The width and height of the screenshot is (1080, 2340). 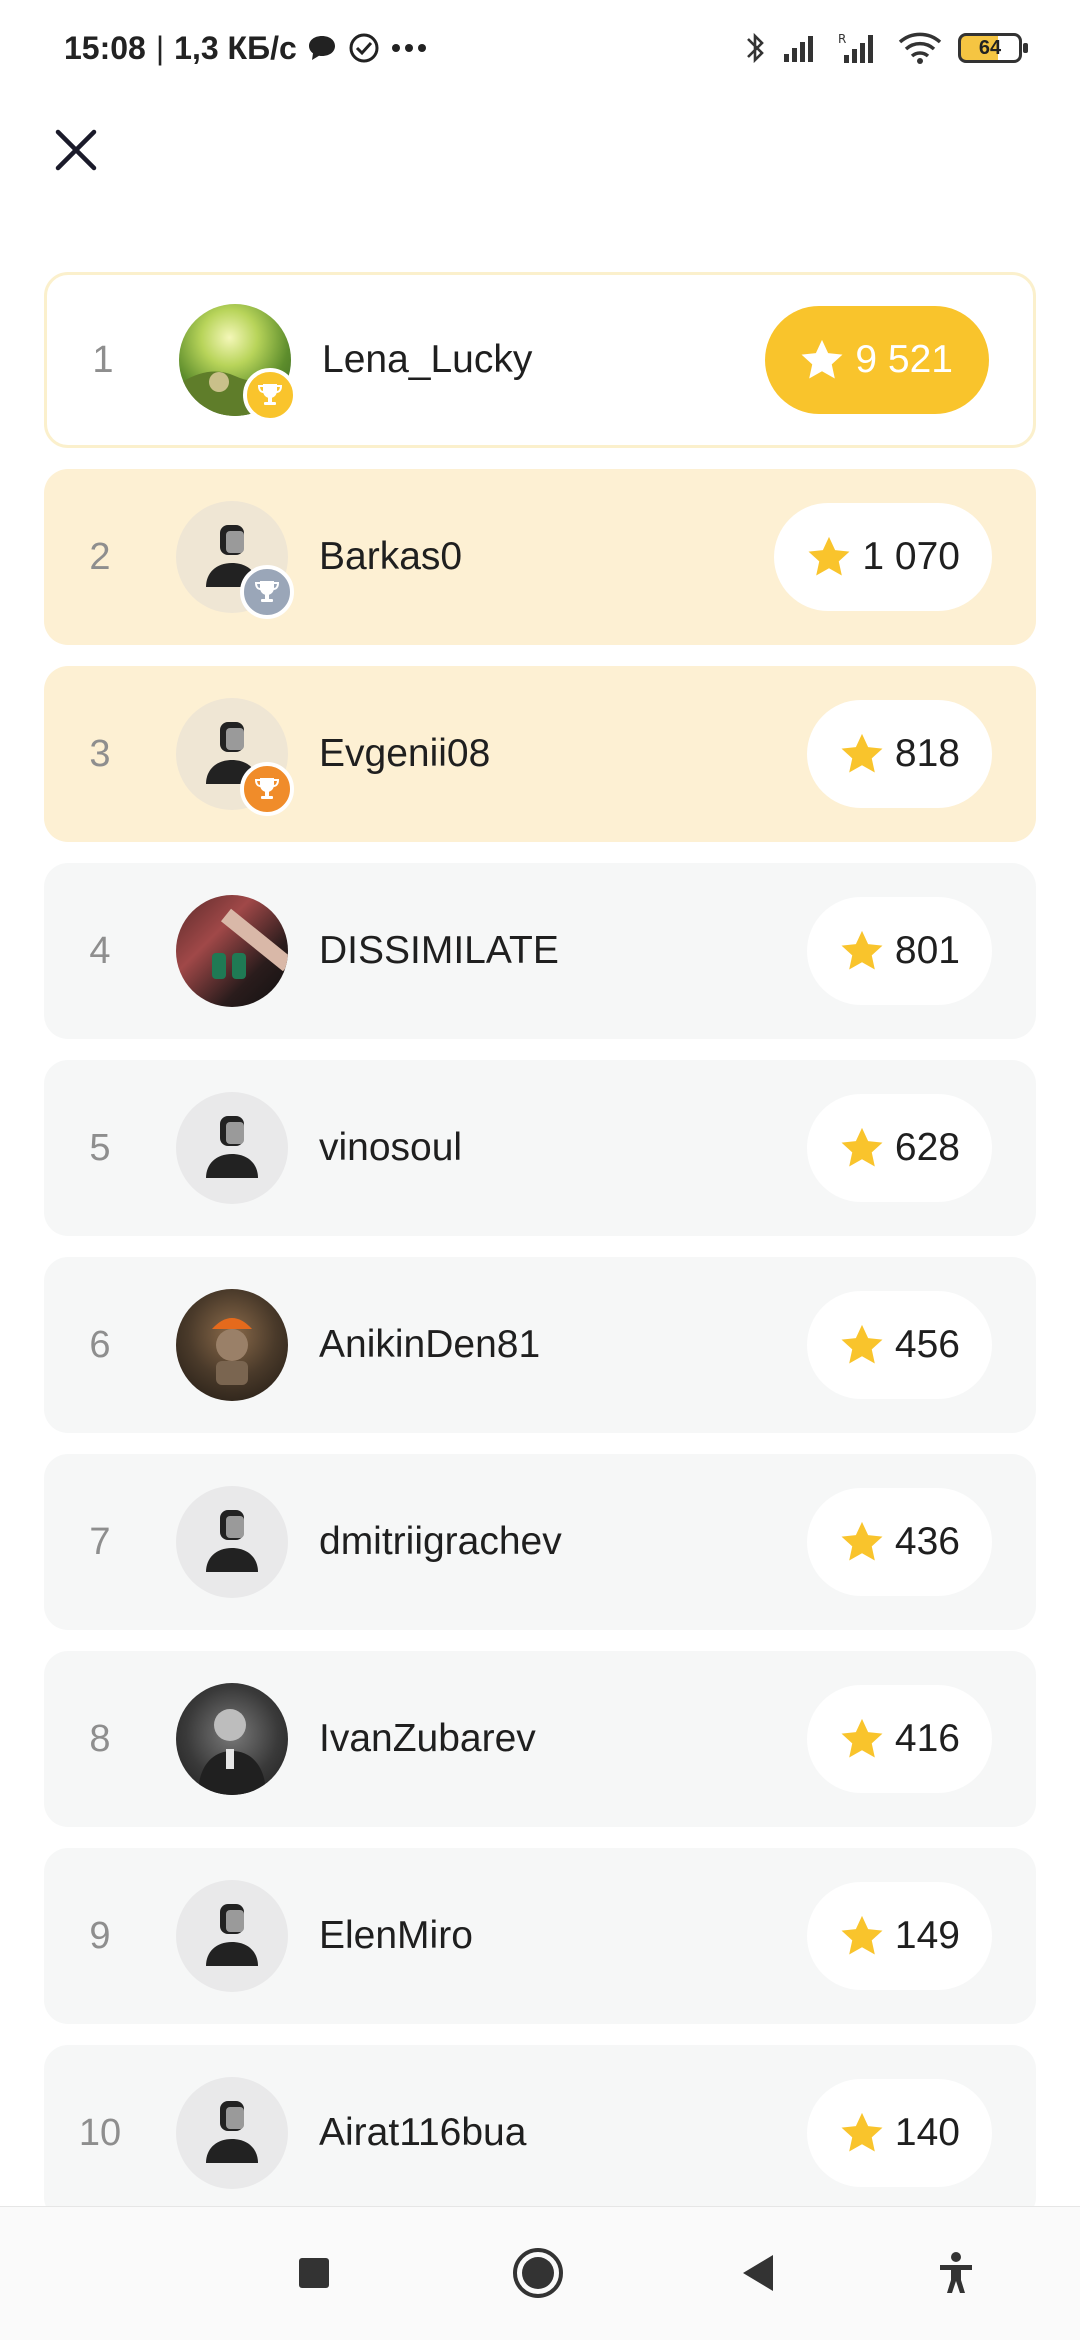 What do you see at coordinates (235, 47) in the screenshot?
I see `status-net-speed: 1,3 КБ/с` at bounding box center [235, 47].